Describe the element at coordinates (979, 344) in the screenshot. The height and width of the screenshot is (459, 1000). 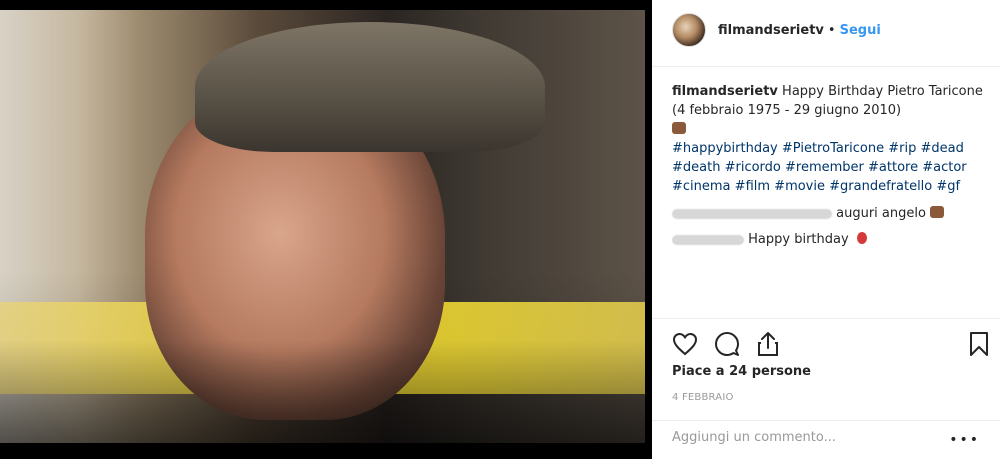
I see `bookmark-icon` at that location.